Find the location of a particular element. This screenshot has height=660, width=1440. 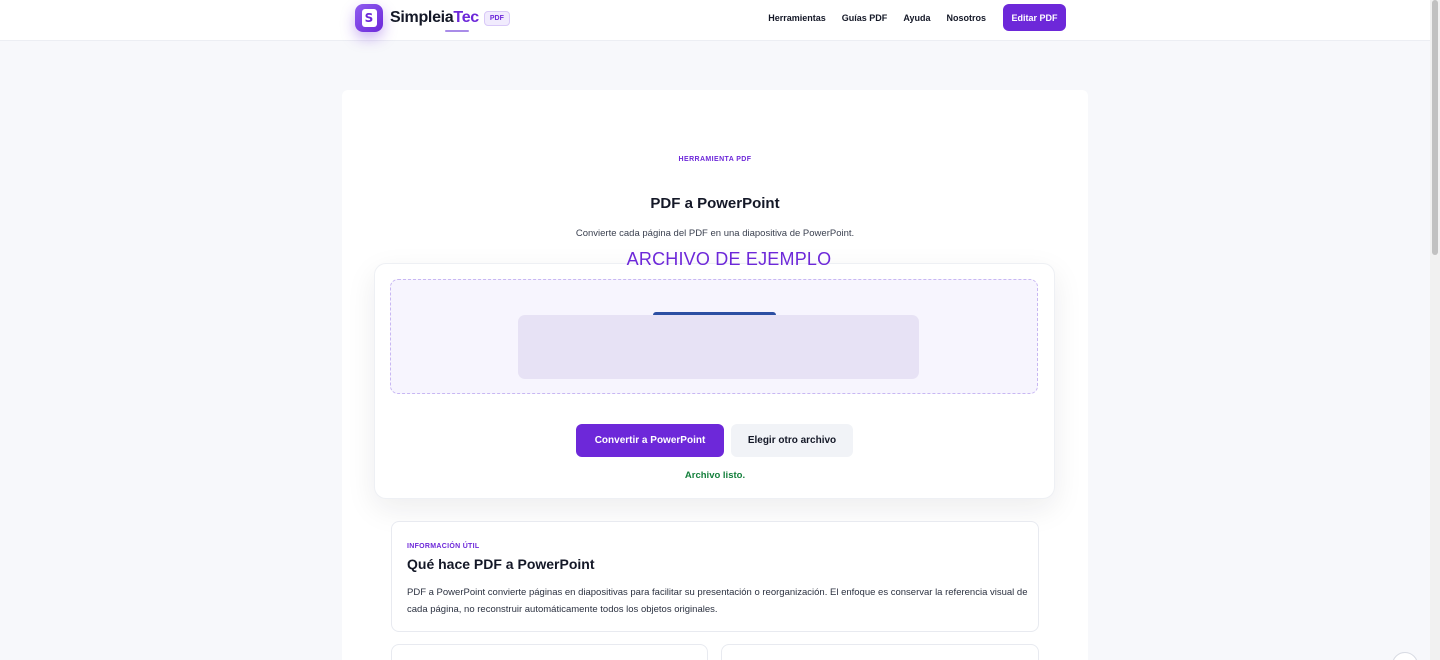

info-title: Qué hace PDF a PowerPoint is located at coordinates (501, 564).